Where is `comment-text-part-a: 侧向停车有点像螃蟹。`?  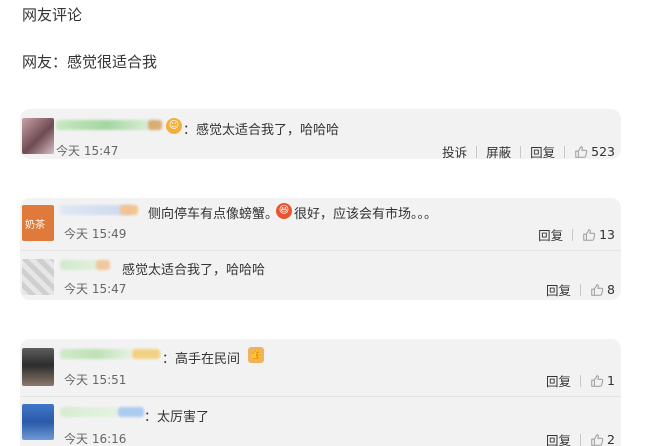 comment-text-part-a: 侧向停车有点像螃蟹。 is located at coordinates (213, 214).